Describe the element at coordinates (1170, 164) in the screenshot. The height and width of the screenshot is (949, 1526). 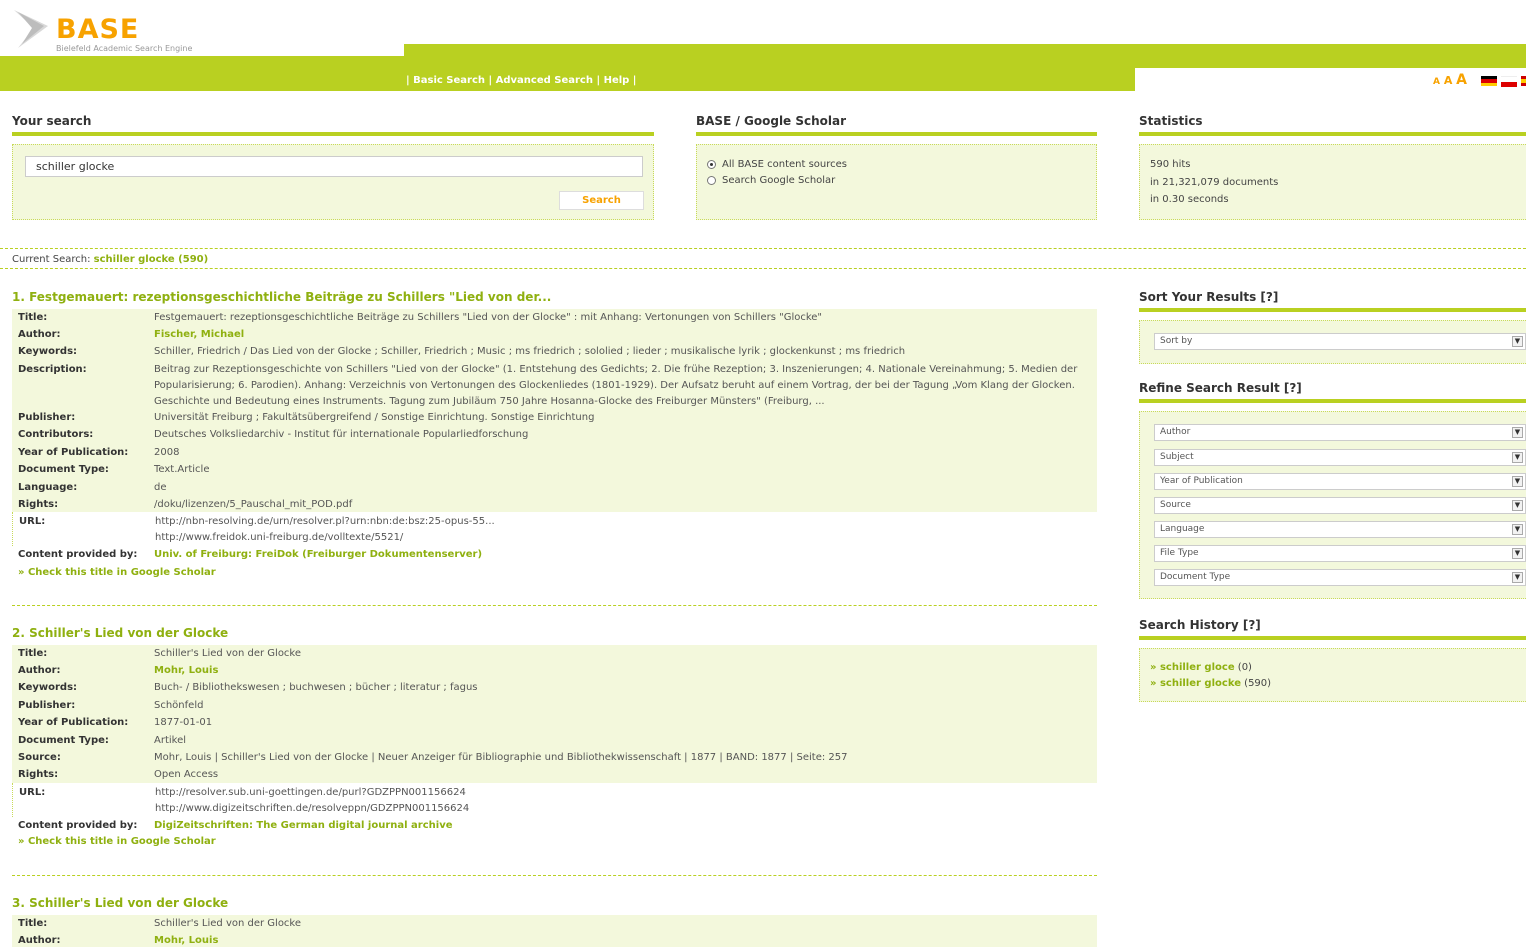
I see `stat-hits: 590 hits` at that location.